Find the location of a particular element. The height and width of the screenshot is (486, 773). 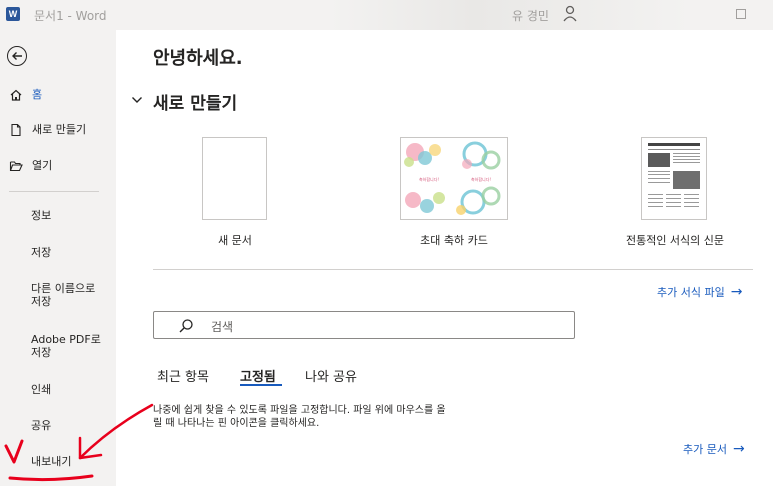

user-name: 유 경민 is located at coordinates (530, 15).